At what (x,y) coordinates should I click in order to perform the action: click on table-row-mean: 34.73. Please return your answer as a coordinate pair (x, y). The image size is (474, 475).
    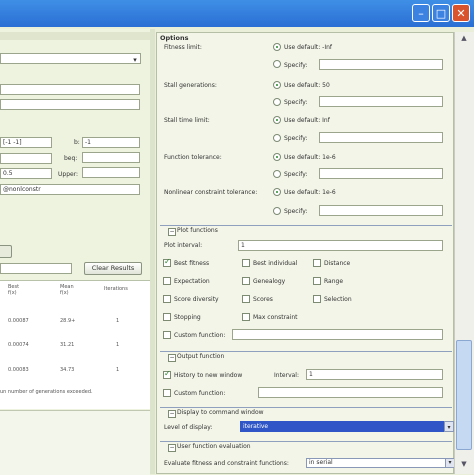
    Looking at the image, I should click on (67, 370).